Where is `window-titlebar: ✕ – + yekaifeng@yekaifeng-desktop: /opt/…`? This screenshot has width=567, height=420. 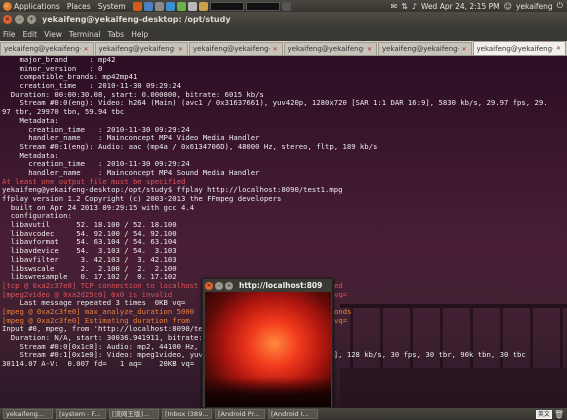 window-titlebar: ✕ – + yekaifeng@yekaifeng-desktop: /opt/… is located at coordinates (283, 19).